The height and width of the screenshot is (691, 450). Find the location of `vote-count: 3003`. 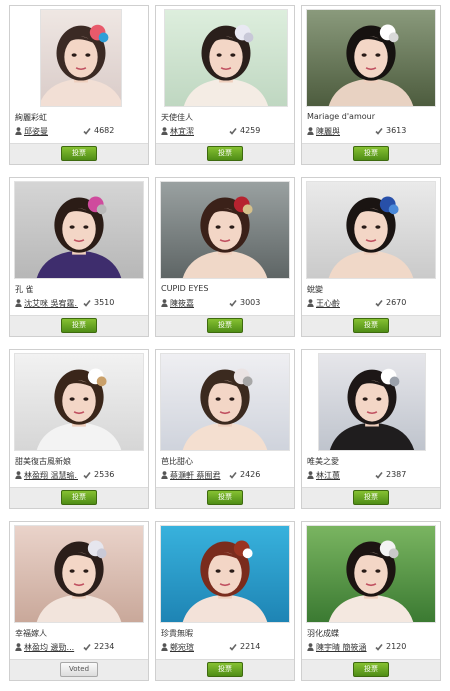

vote-count: 3003 is located at coordinates (250, 302).